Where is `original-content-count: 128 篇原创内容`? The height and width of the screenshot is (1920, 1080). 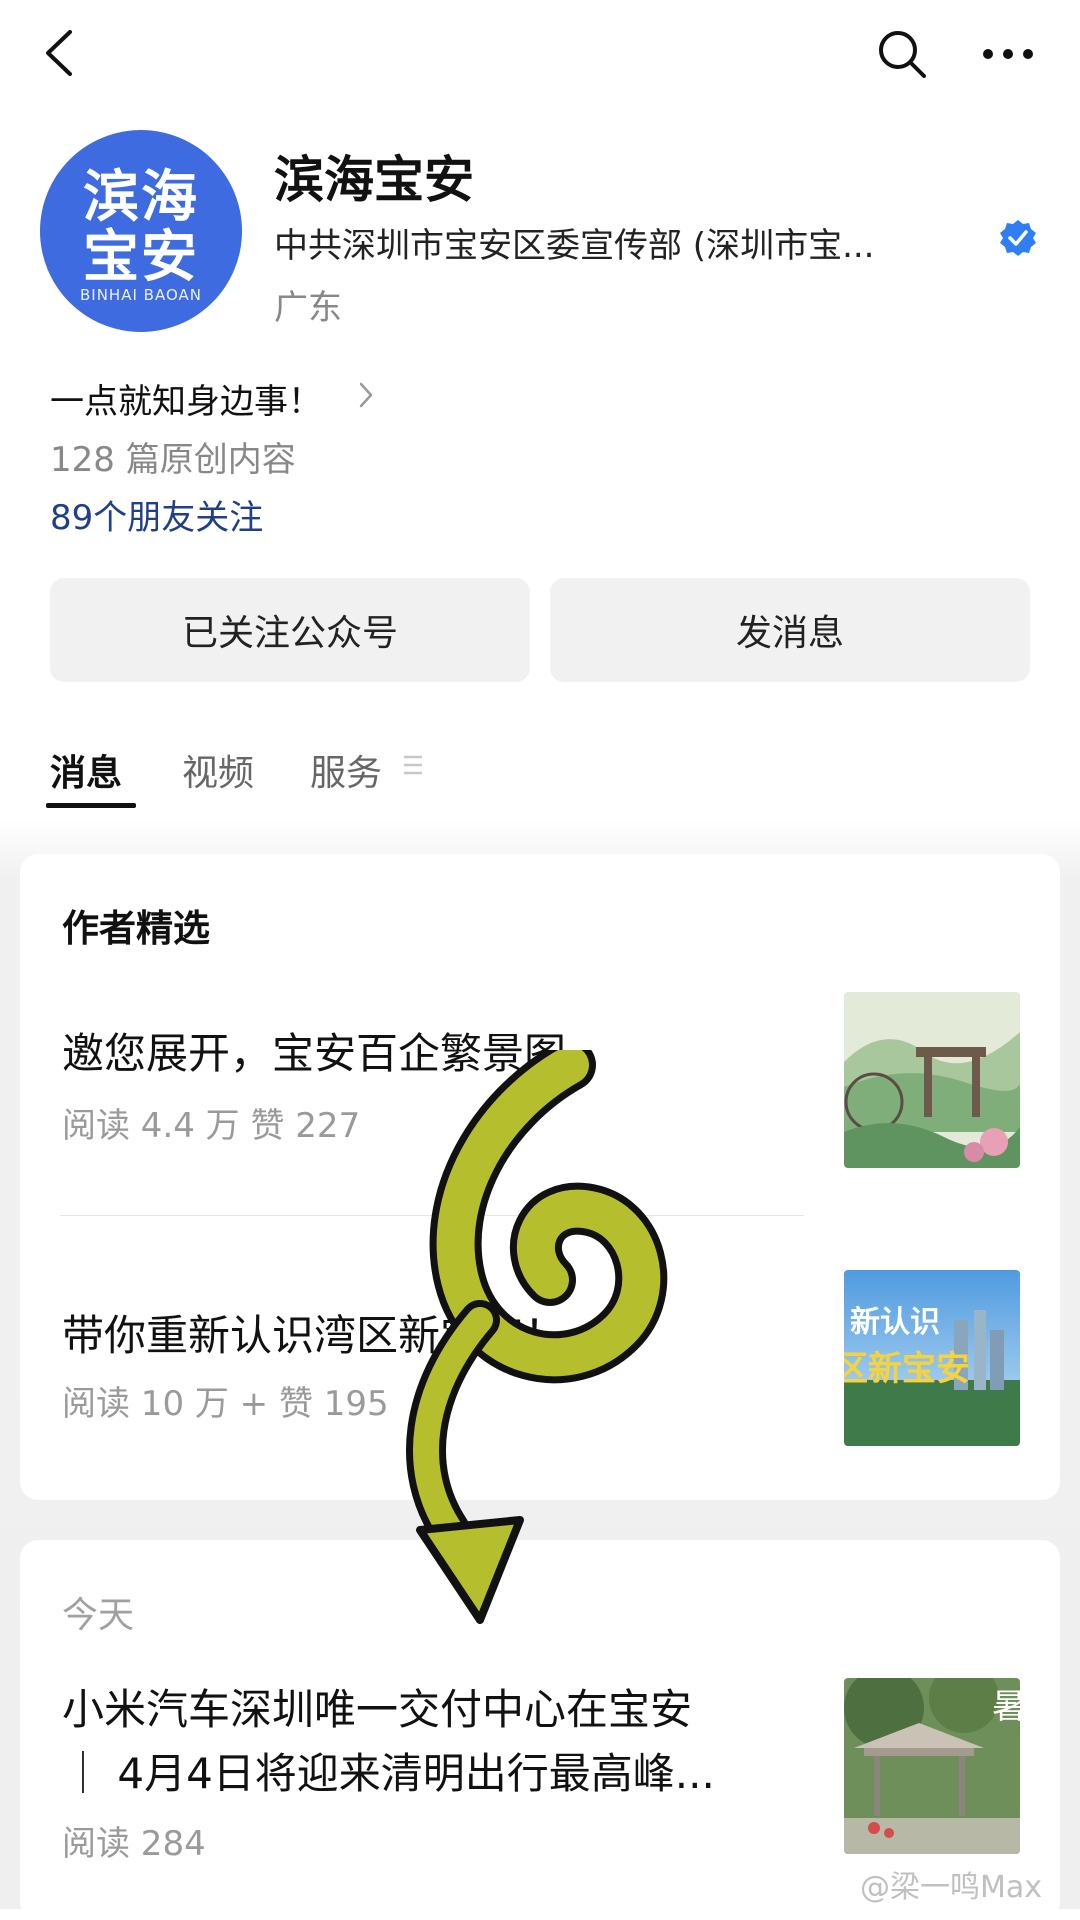 original-content-count: 128 篇原创内容 is located at coordinates (173, 456).